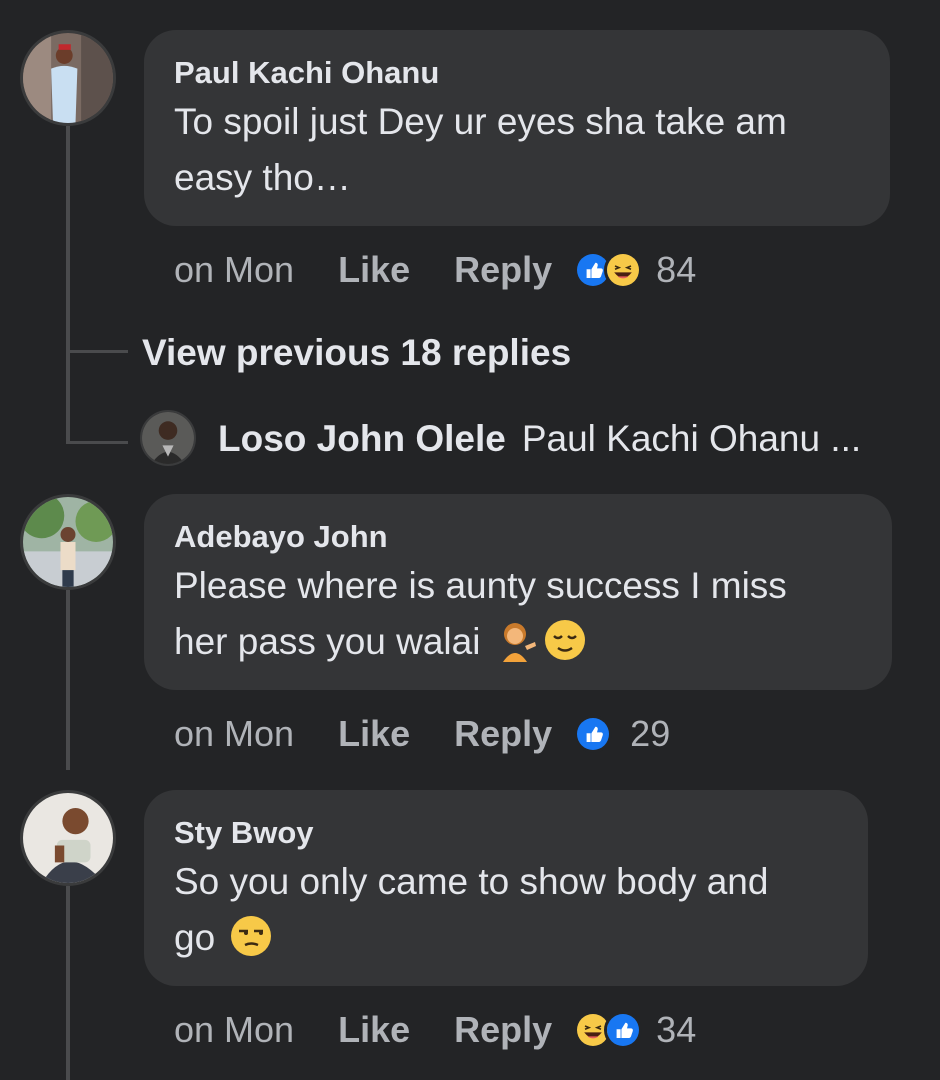 The width and height of the screenshot is (940, 1080). I want to click on reply-author: Loso John Olele, so click(362, 439).